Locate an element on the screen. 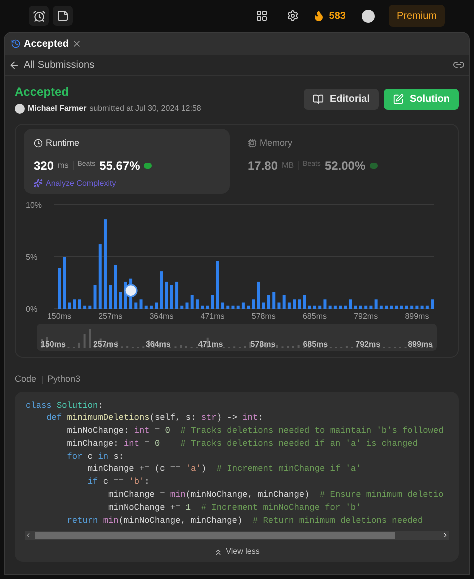  premium-button: Premium is located at coordinates (416, 16).